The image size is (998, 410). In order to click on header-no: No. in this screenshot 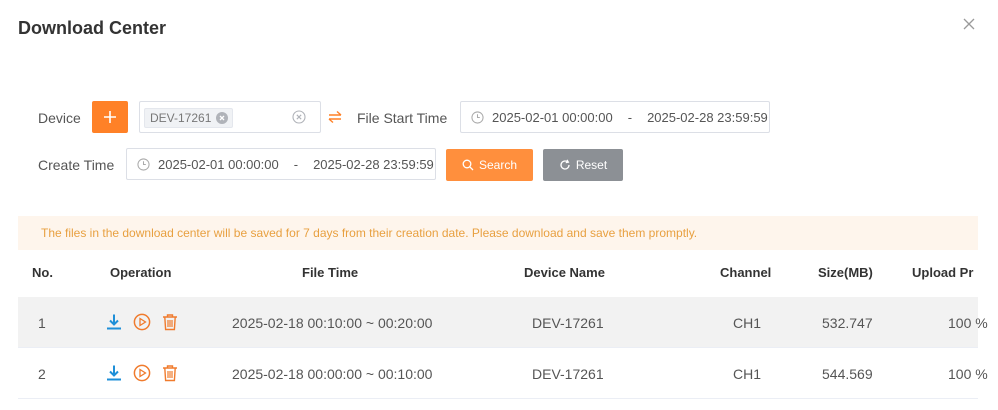, I will do `click(42, 272)`.